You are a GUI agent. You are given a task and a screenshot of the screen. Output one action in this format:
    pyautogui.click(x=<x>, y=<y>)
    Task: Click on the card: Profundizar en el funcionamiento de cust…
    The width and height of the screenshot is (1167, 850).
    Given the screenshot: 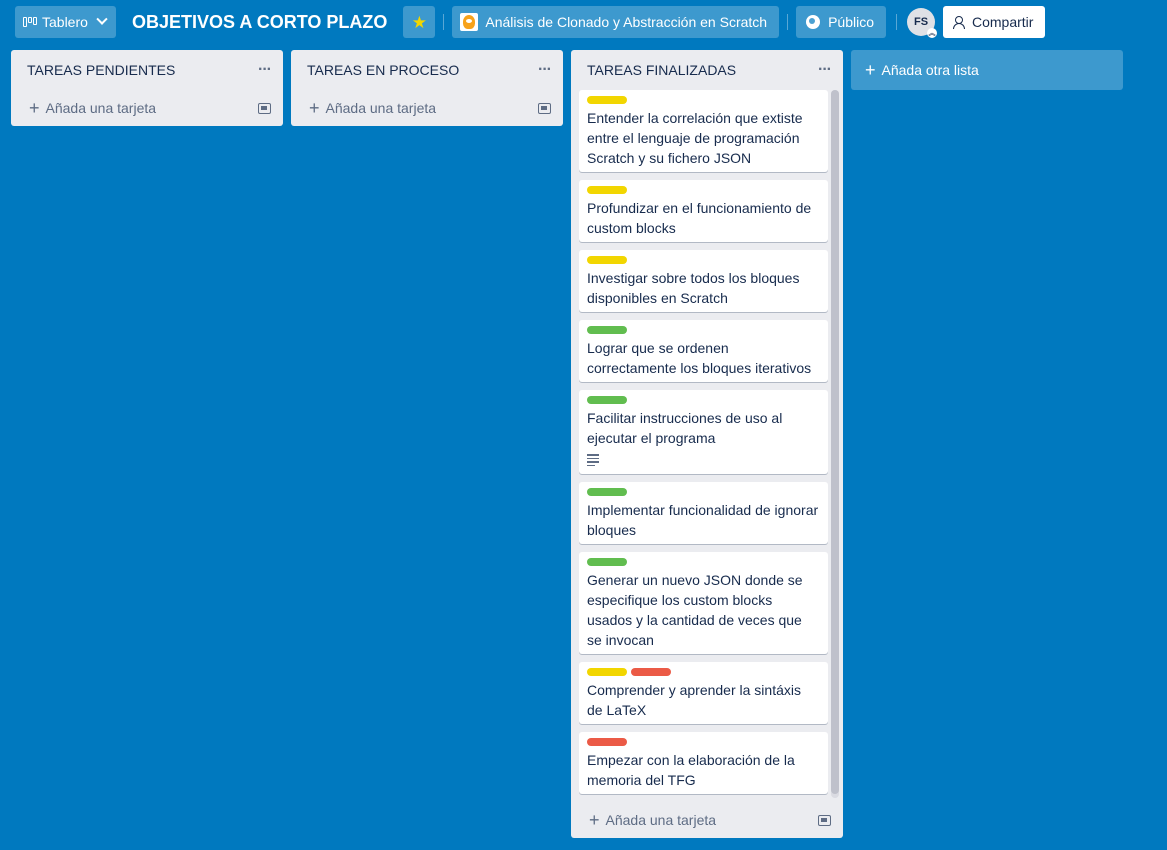 What is the action you would take?
    pyautogui.click(x=703, y=211)
    